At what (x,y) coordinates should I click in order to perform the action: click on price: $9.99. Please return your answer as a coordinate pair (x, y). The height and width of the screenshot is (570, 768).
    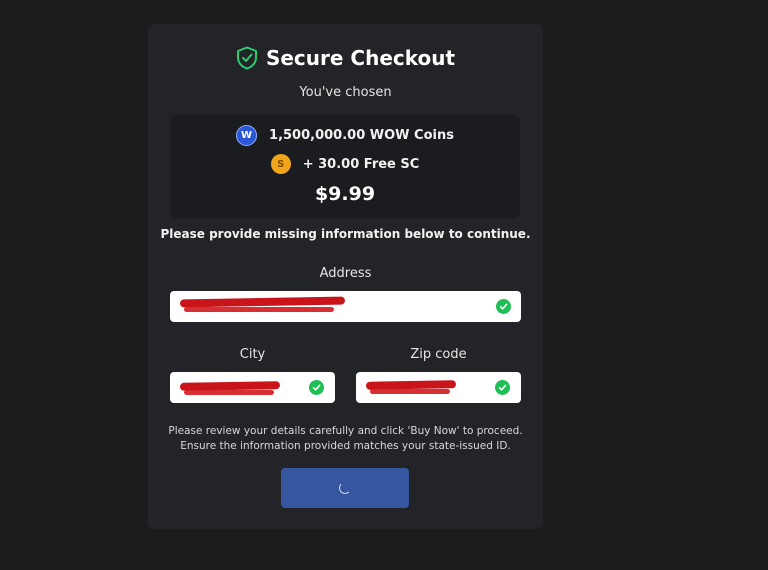
    Looking at the image, I should click on (345, 194).